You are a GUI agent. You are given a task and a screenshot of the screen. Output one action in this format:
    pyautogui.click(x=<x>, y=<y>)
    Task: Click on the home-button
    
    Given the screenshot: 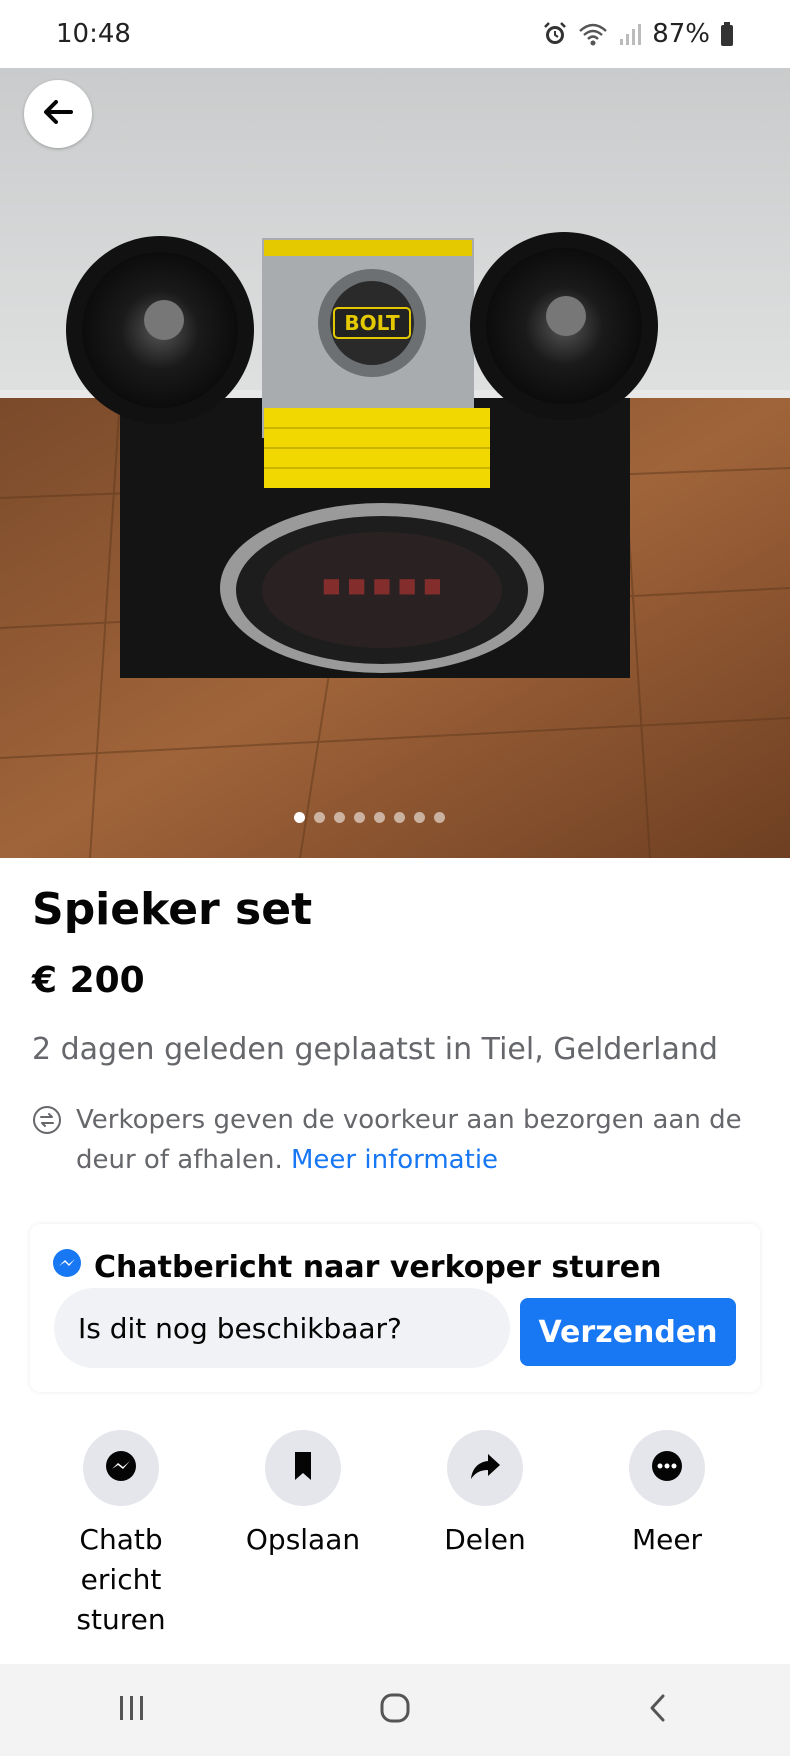 What is the action you would take?
    pyautogui.click(x=395, y=1710)
    